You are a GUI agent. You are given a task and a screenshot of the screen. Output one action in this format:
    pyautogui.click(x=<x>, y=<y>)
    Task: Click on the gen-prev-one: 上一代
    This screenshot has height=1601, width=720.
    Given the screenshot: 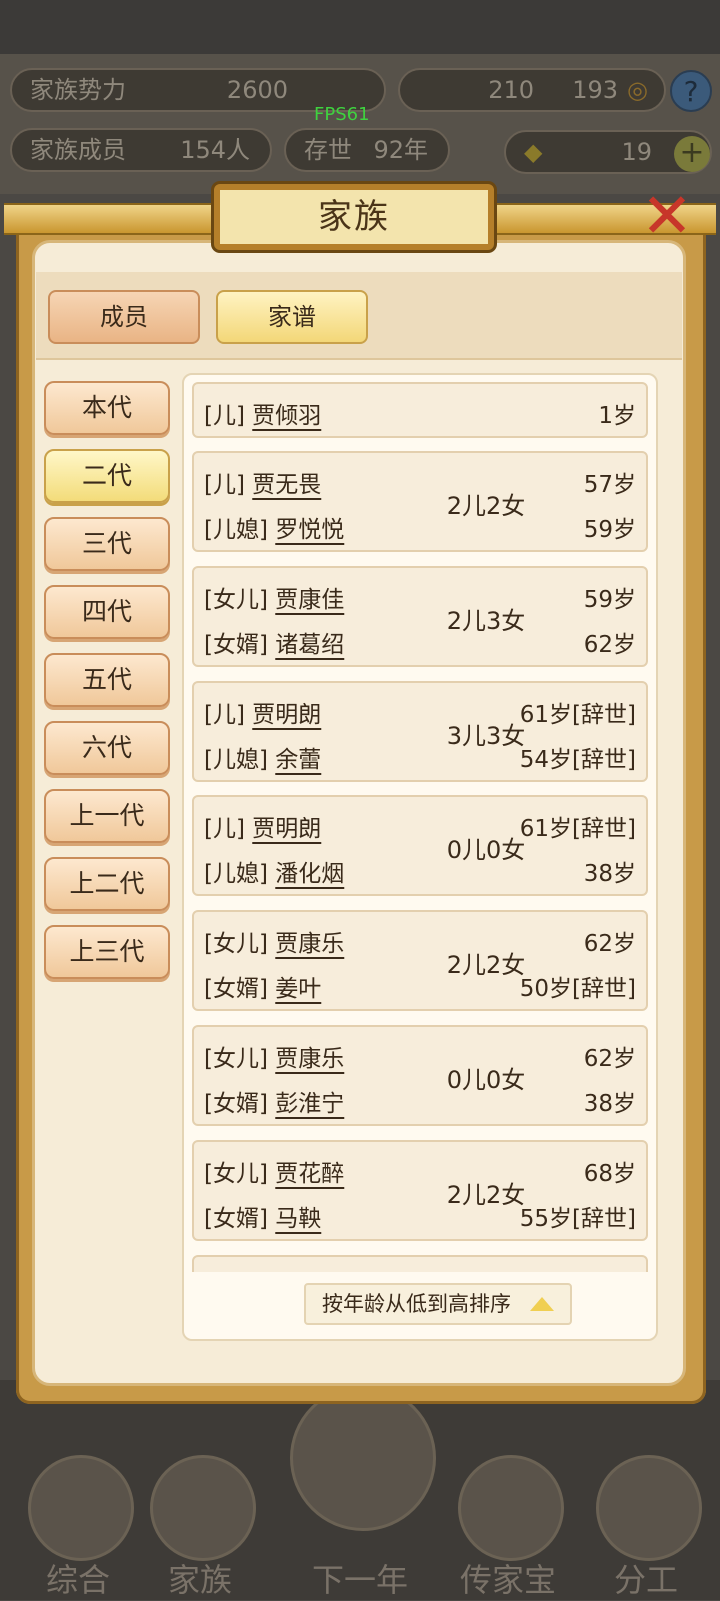 What is the action you would take?
    pyautogui.click(x=107, y=816)
    